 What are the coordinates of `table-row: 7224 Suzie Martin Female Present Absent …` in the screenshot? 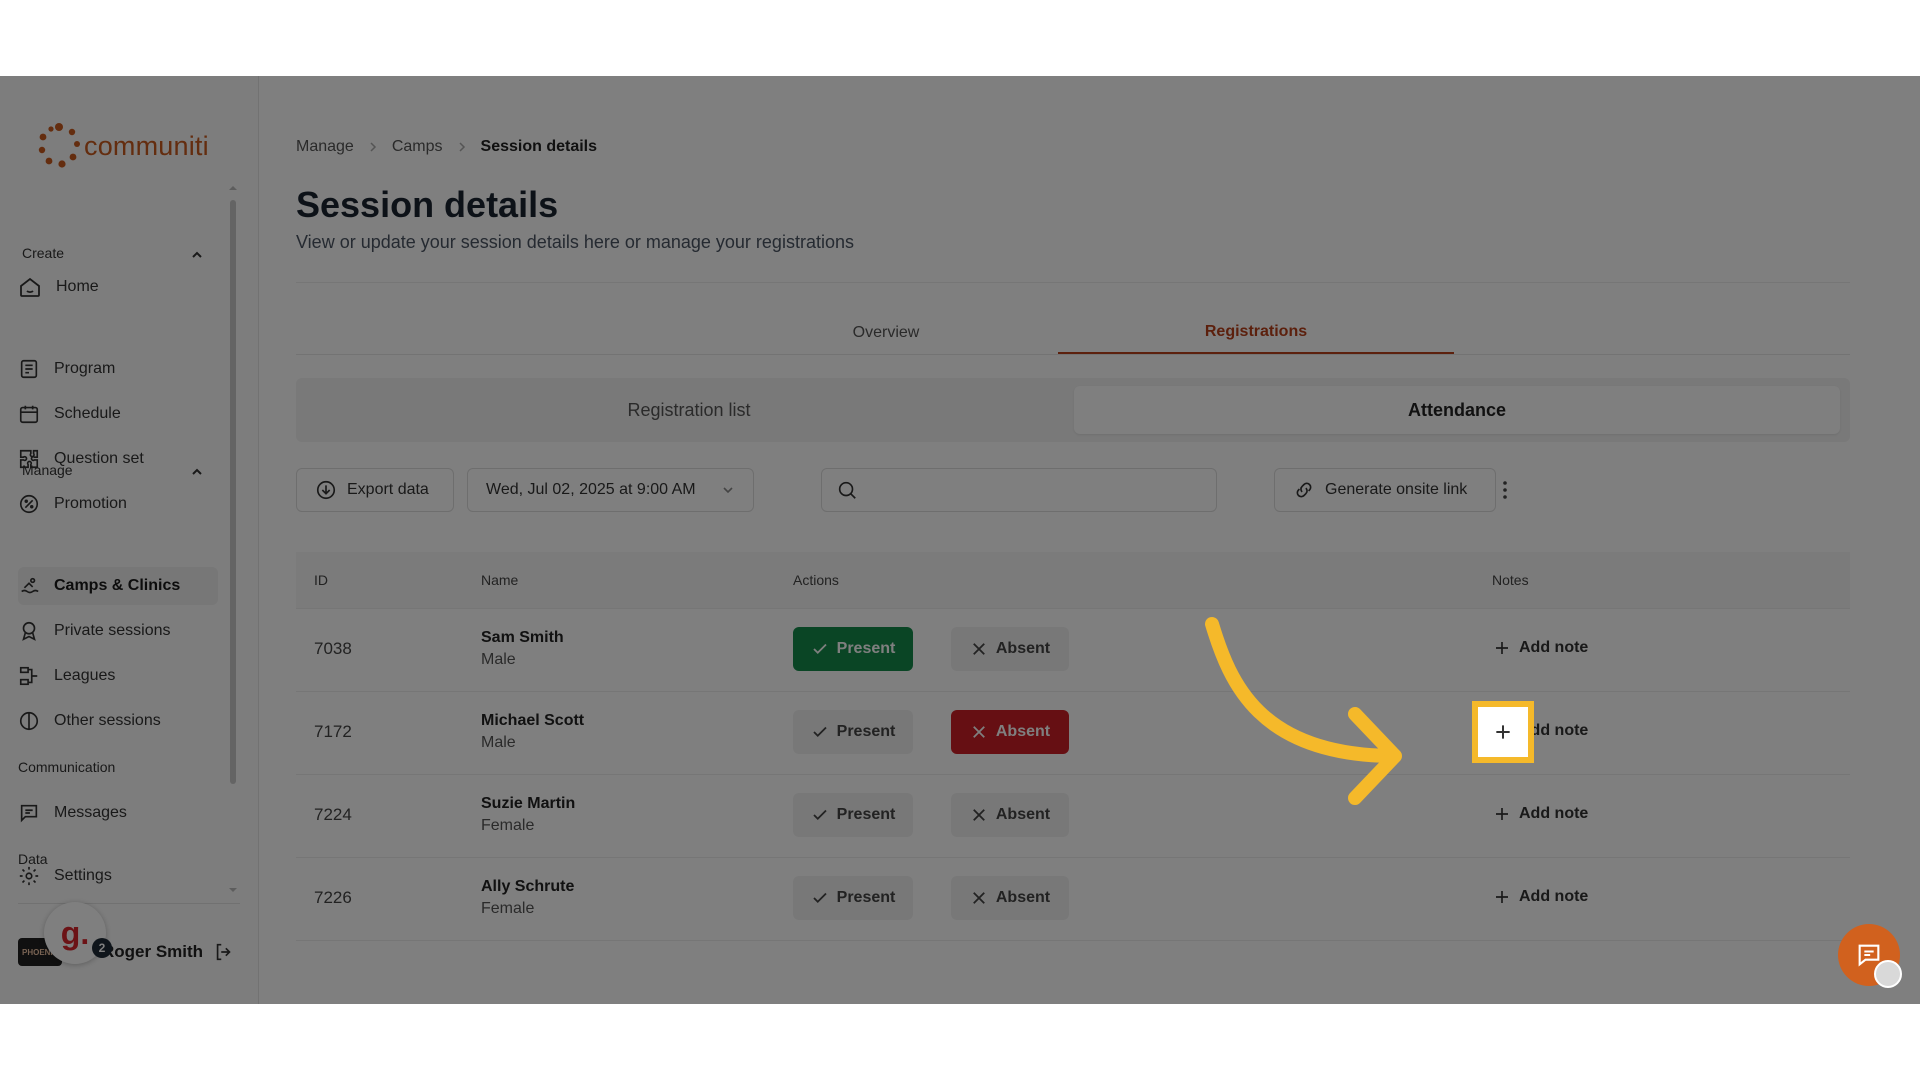 It's located at (1073, 816).